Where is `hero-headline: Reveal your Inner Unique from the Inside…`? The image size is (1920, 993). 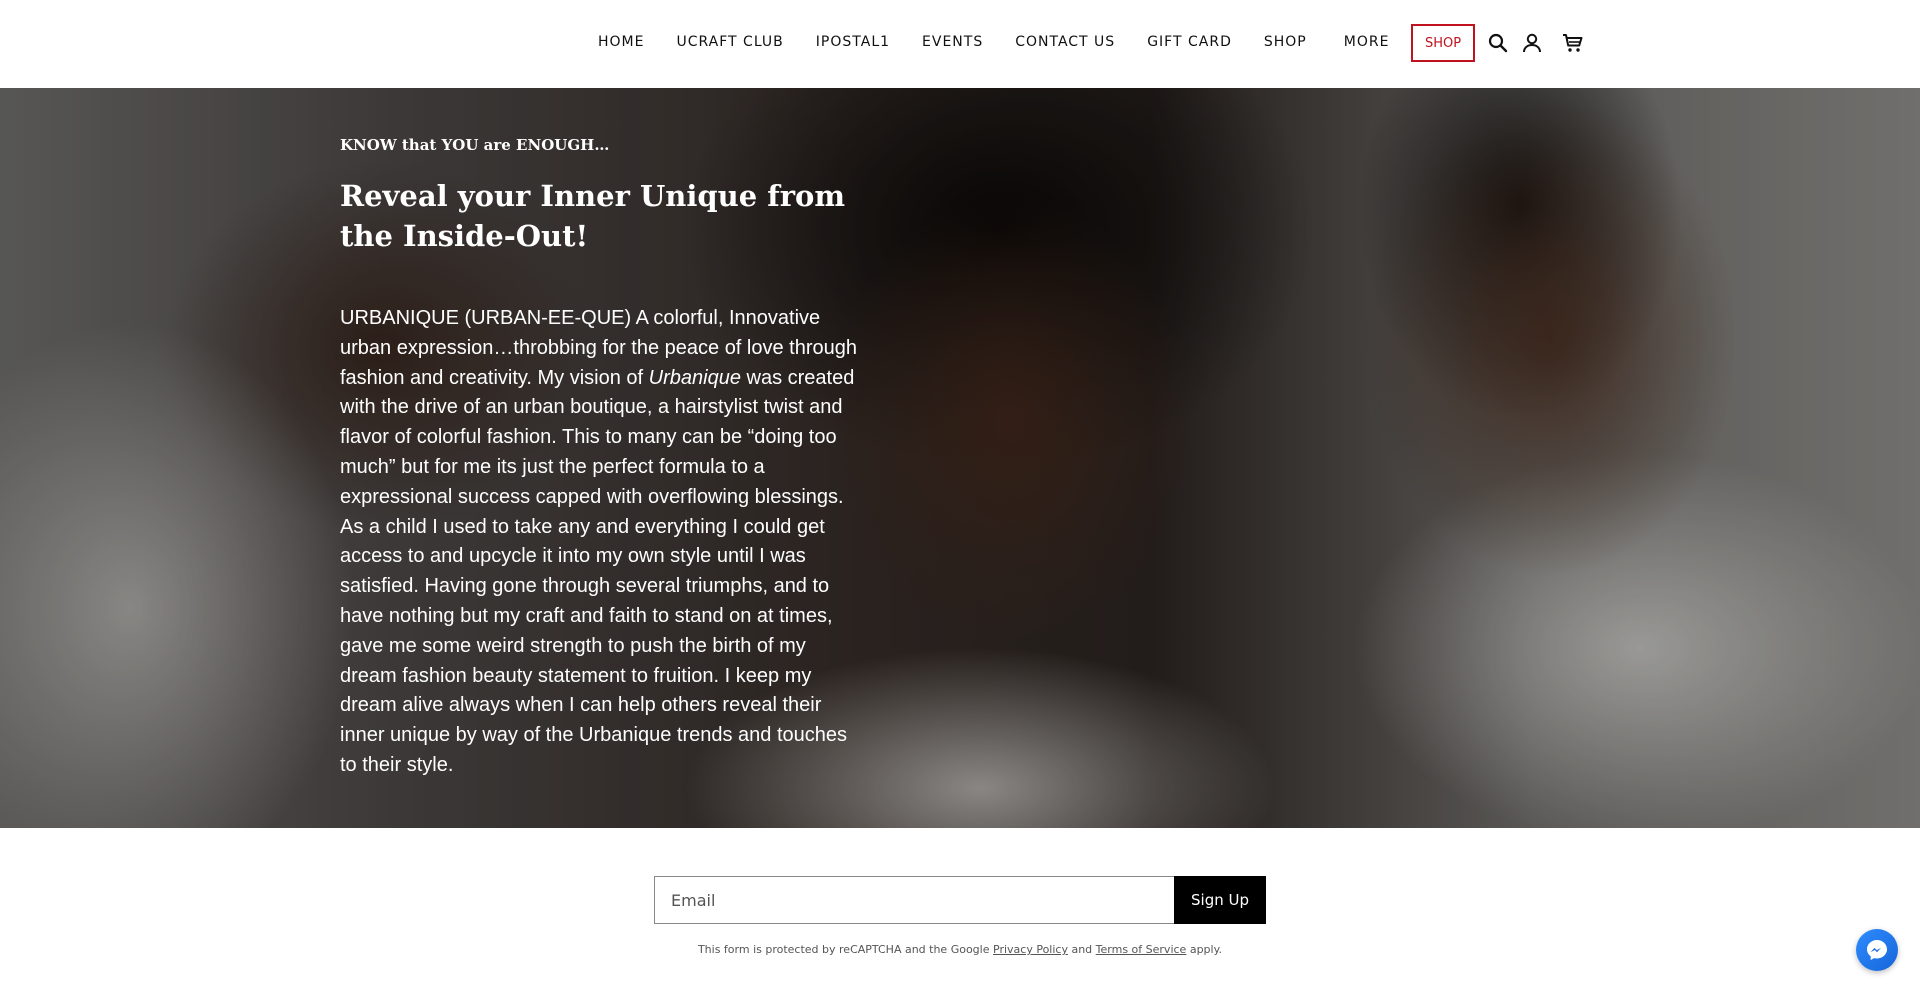
hero-headline: Reveal your Inner Unique from the Inside… is located at coordinates (593, 216).